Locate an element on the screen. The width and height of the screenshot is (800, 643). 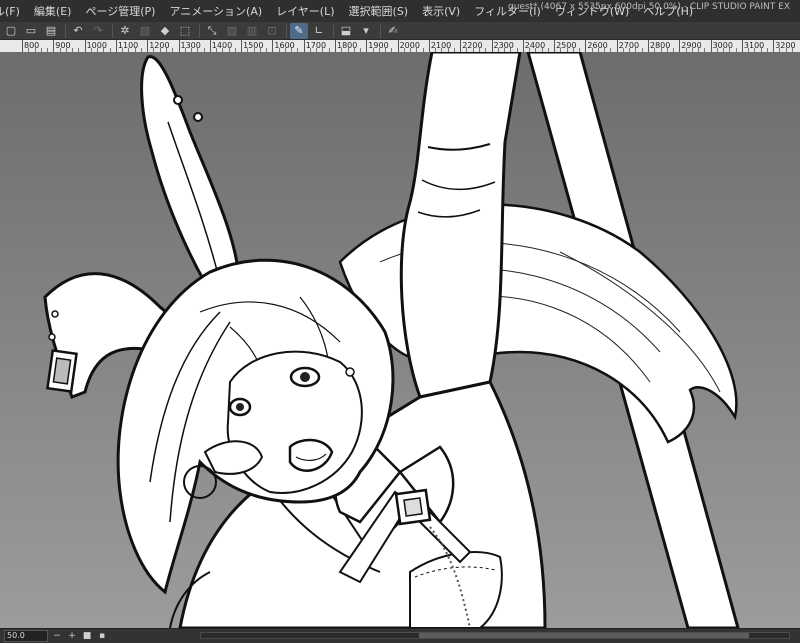
settings-icon: ✲ is located at coordinates (125, 31).